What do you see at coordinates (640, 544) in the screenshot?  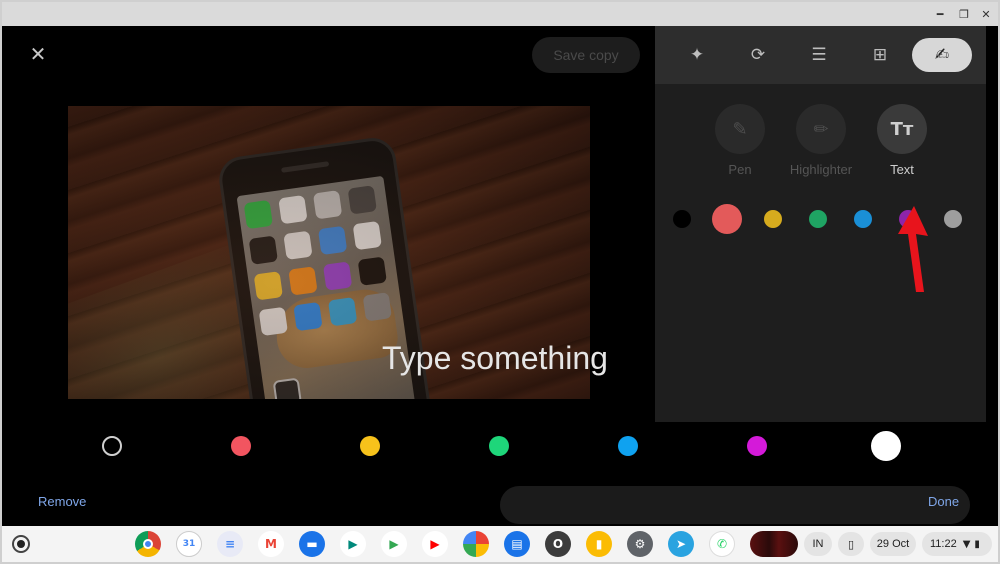 I see `settings-icon: ⚙` at bounding box center [640, 544].